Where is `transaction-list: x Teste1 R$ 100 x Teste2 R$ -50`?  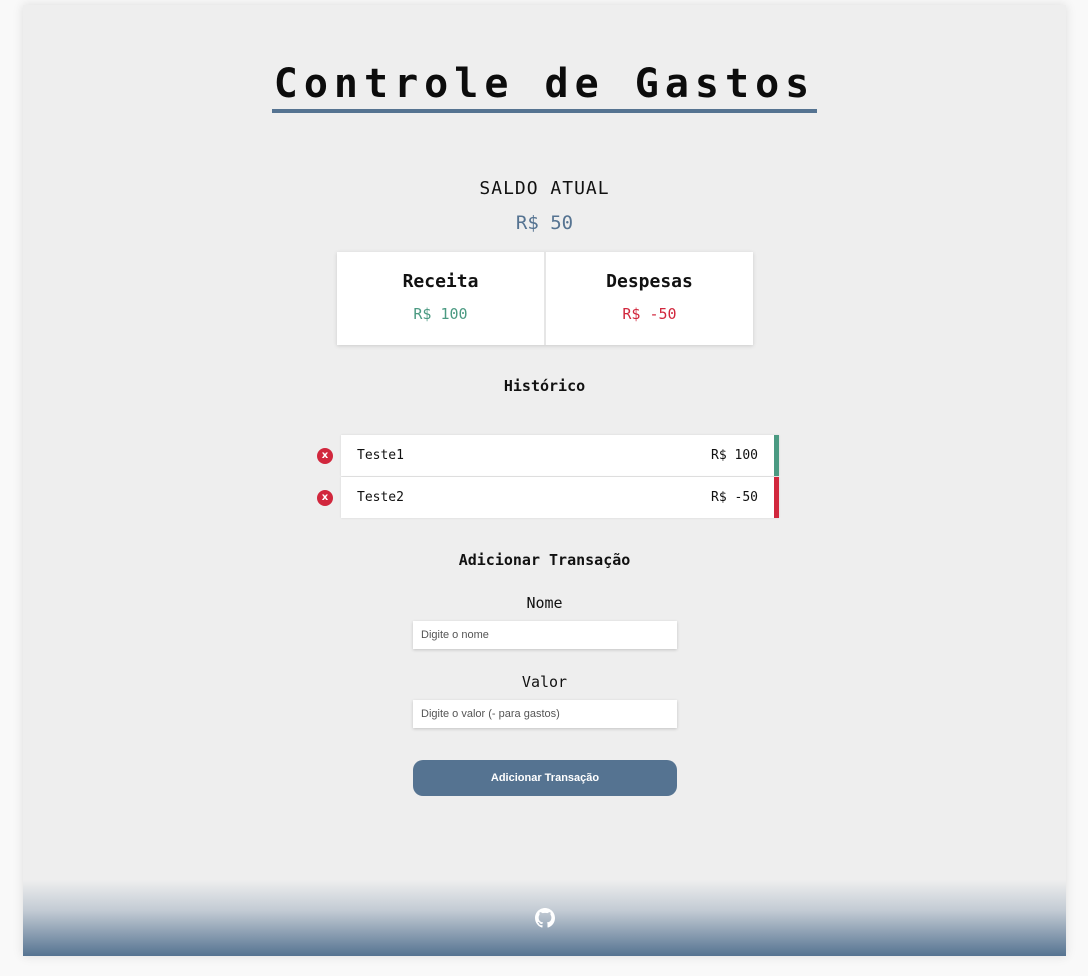 transaction-list: x Teste1 R$ 100 x Teste2 R$ -50 is located at coordinates (548, 477).